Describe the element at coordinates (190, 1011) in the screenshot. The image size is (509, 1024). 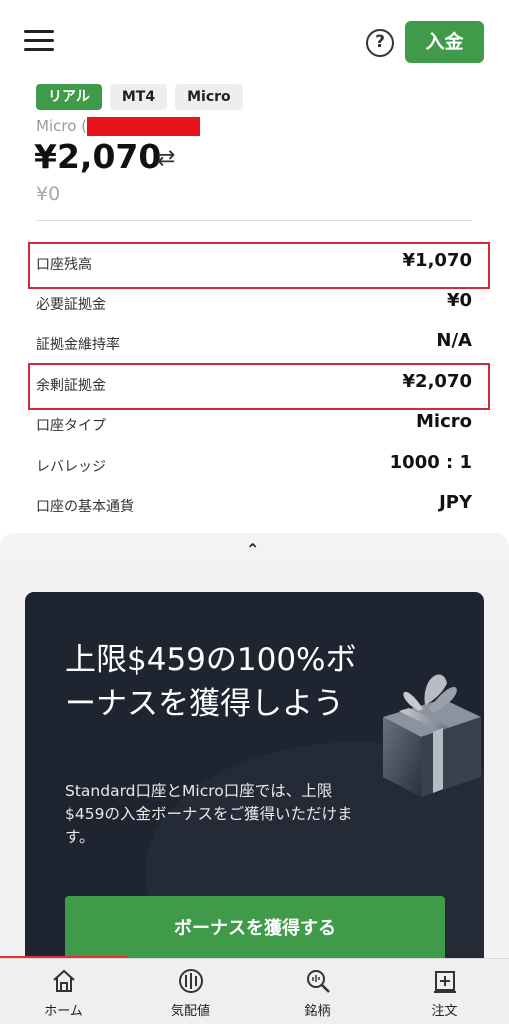
I see `nav-label: 気配値` at that location.